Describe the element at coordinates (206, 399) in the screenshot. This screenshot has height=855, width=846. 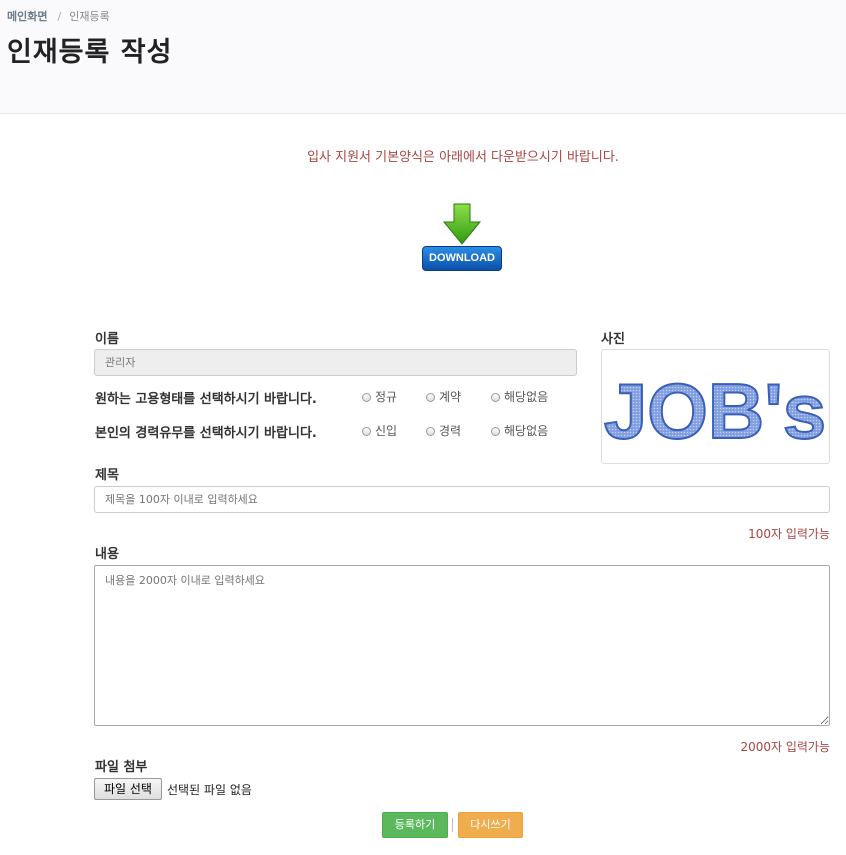
I see `employment-question: 원하는 고용형태를 선택하시기 바랍니다.` at that location.